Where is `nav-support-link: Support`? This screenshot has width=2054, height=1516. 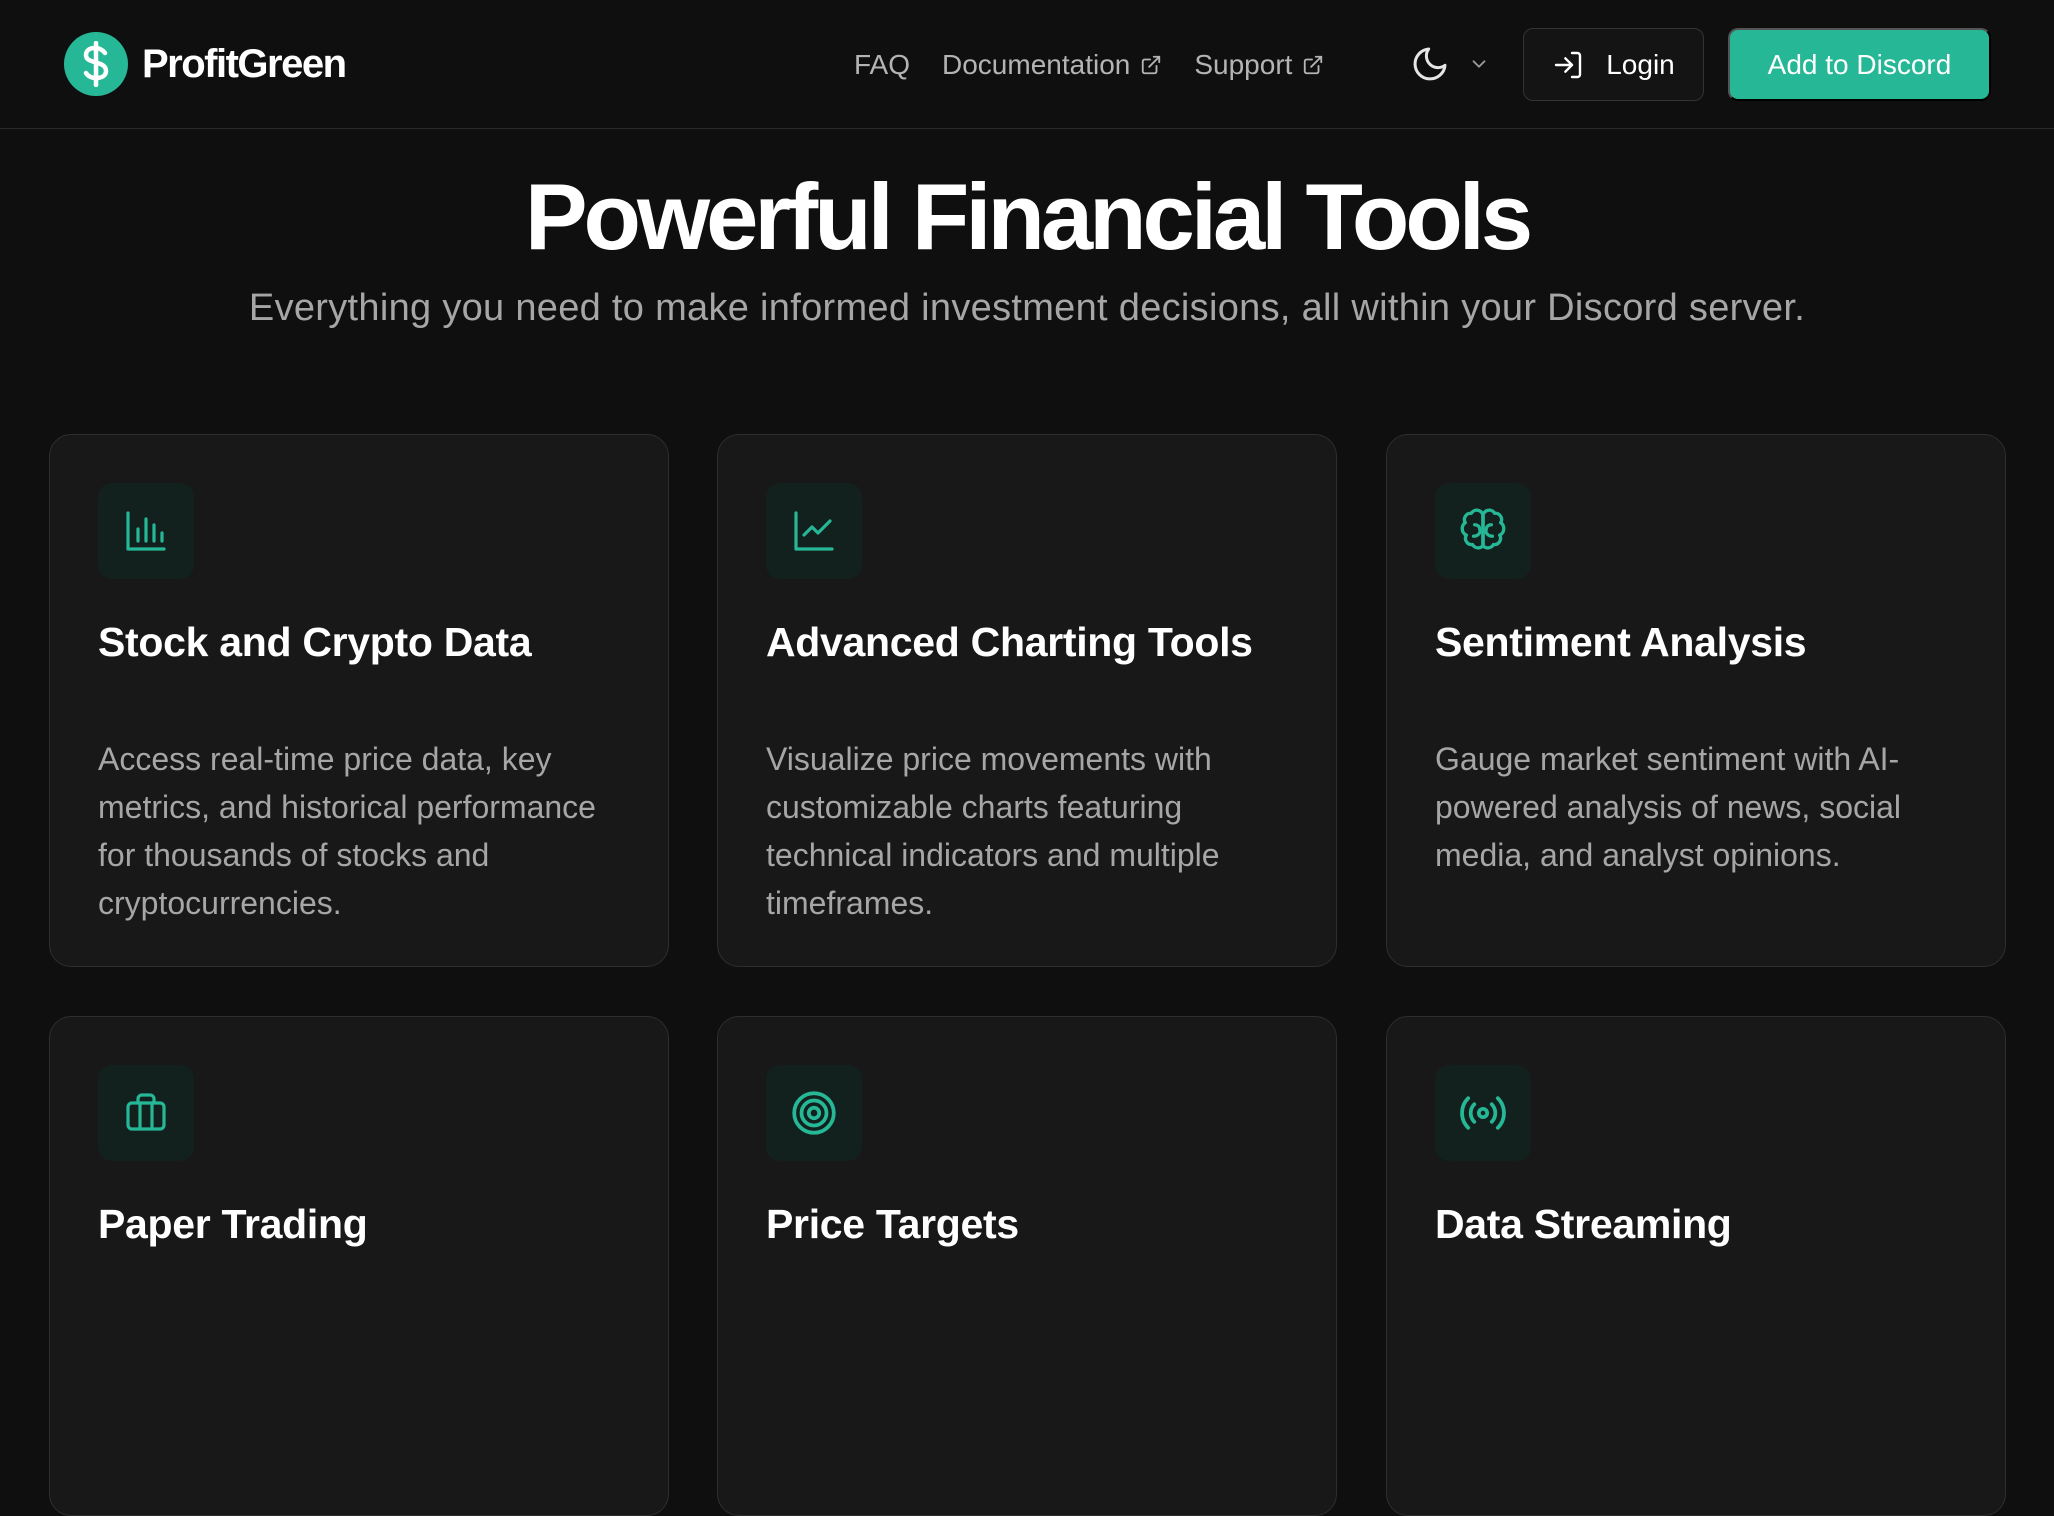
nav-support-link: Support is located at coordinates (1259, 65).